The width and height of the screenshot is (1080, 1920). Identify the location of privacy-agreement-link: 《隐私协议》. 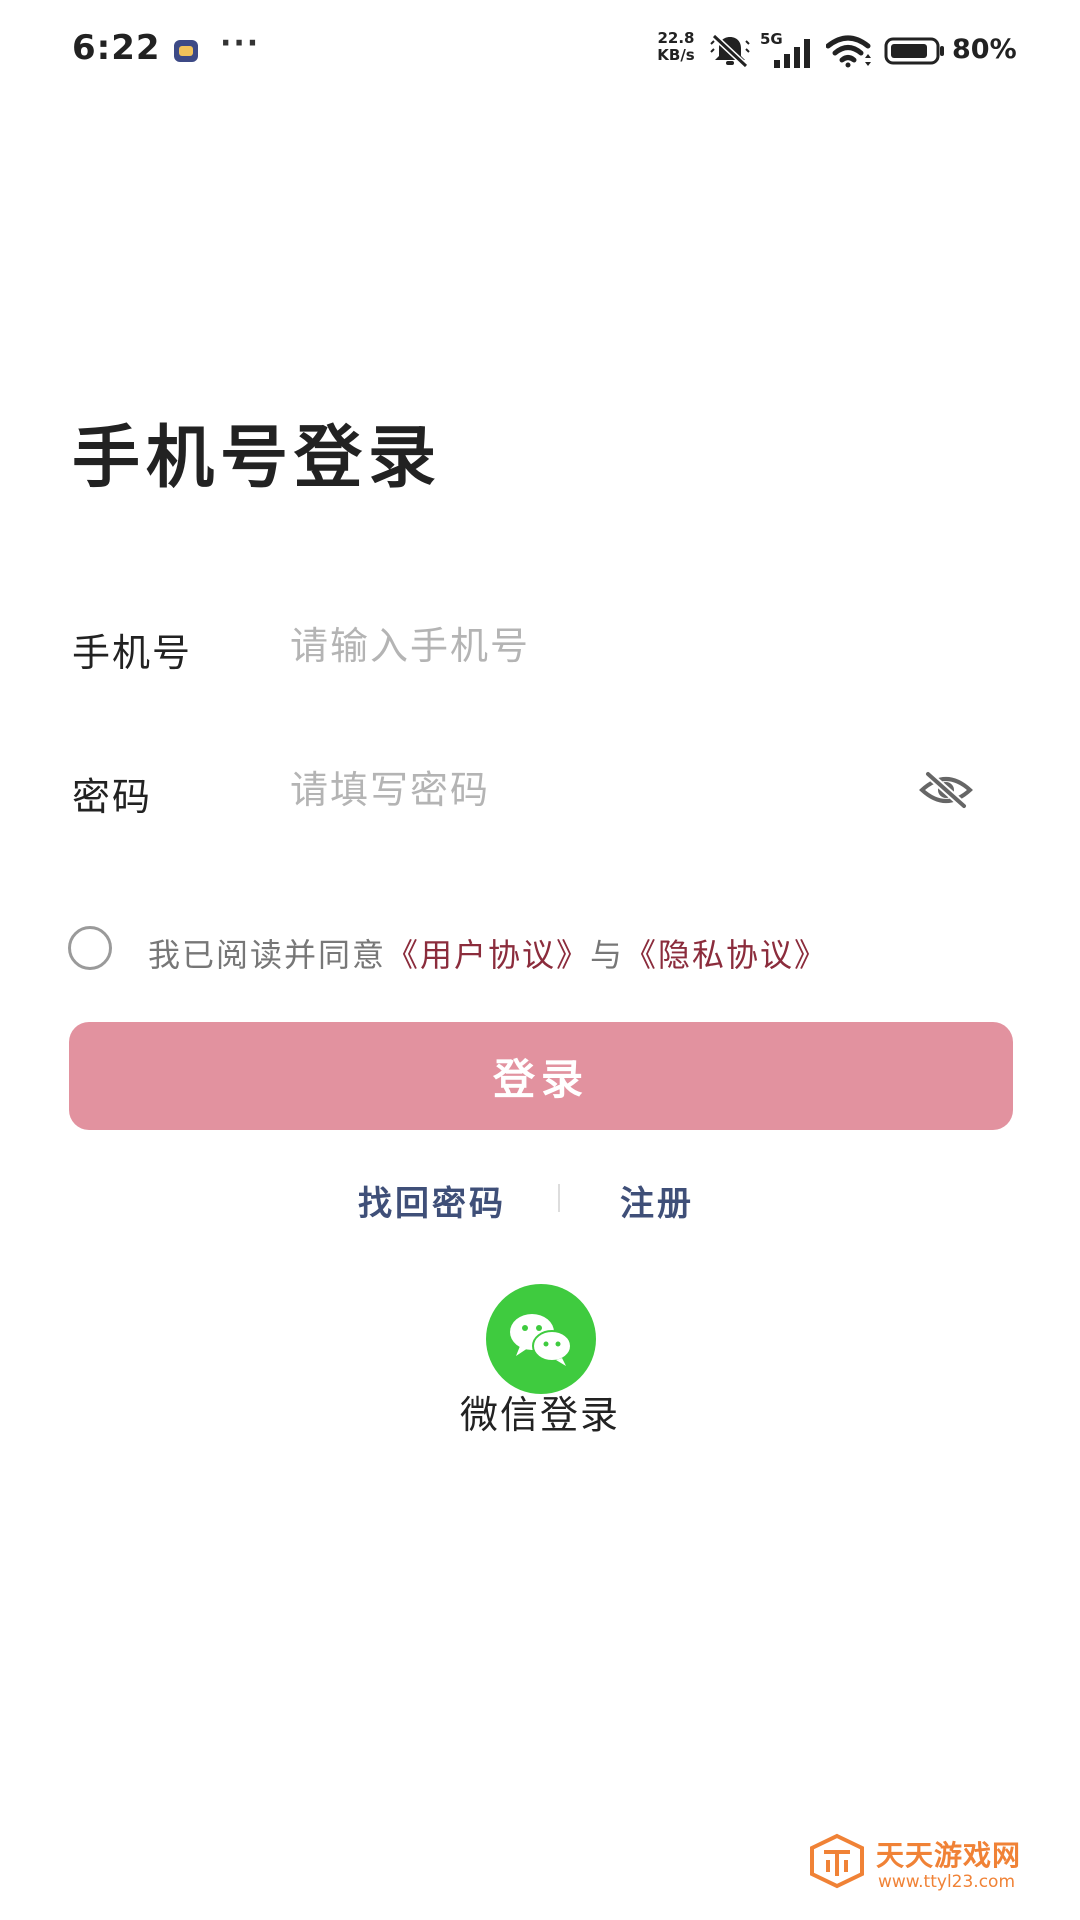
(726, 955).